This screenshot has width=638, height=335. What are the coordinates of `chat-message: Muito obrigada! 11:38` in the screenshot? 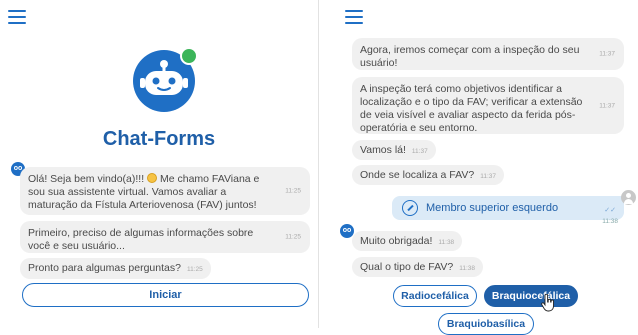 It's located at (407, 241).